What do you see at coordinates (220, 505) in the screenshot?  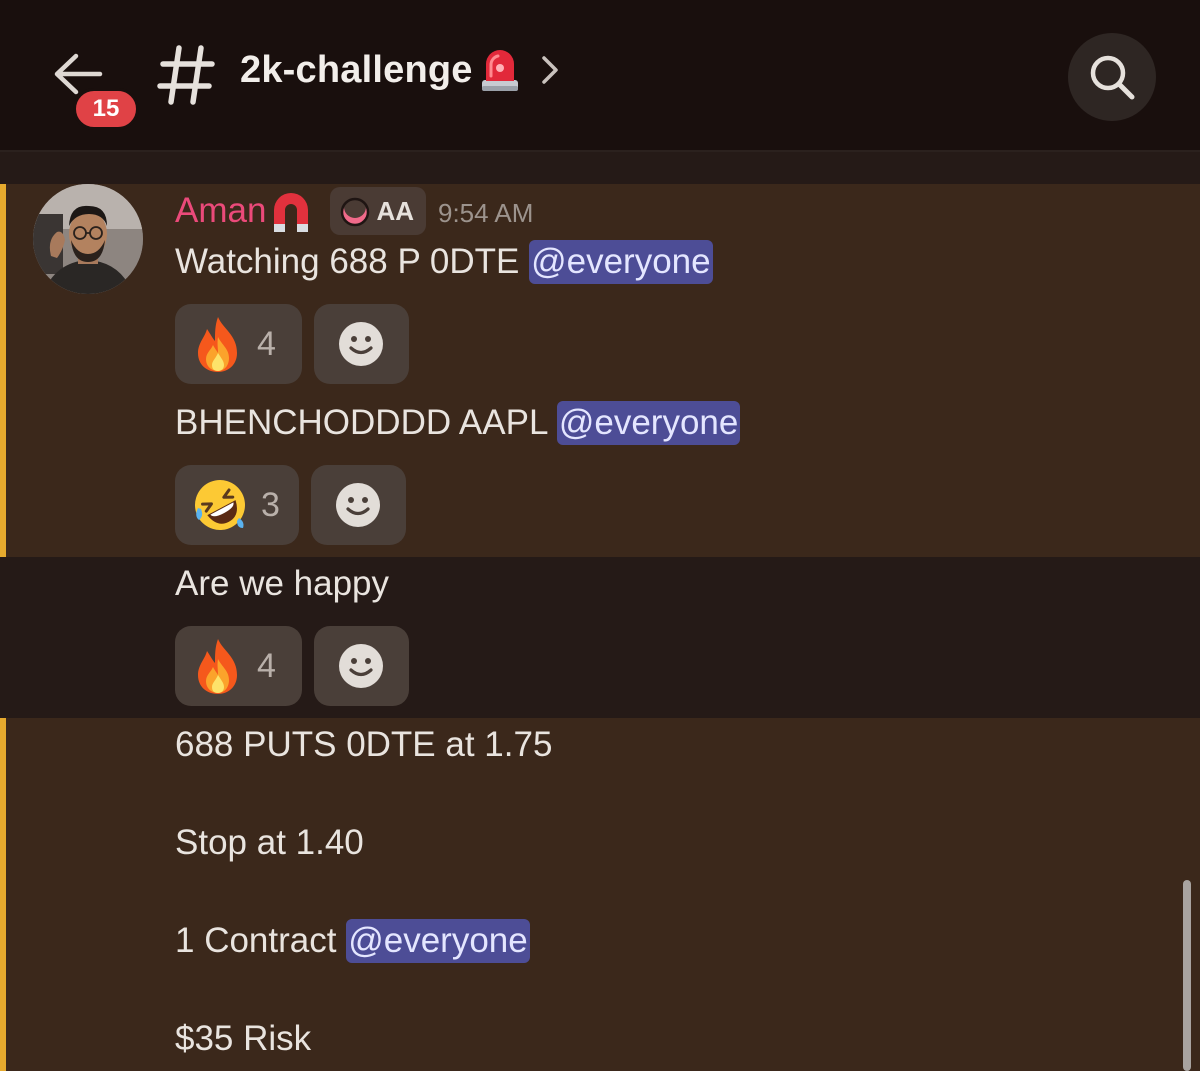 I see `rolling-on-floor-laughing-emoji` at bounding box center [220, 505].